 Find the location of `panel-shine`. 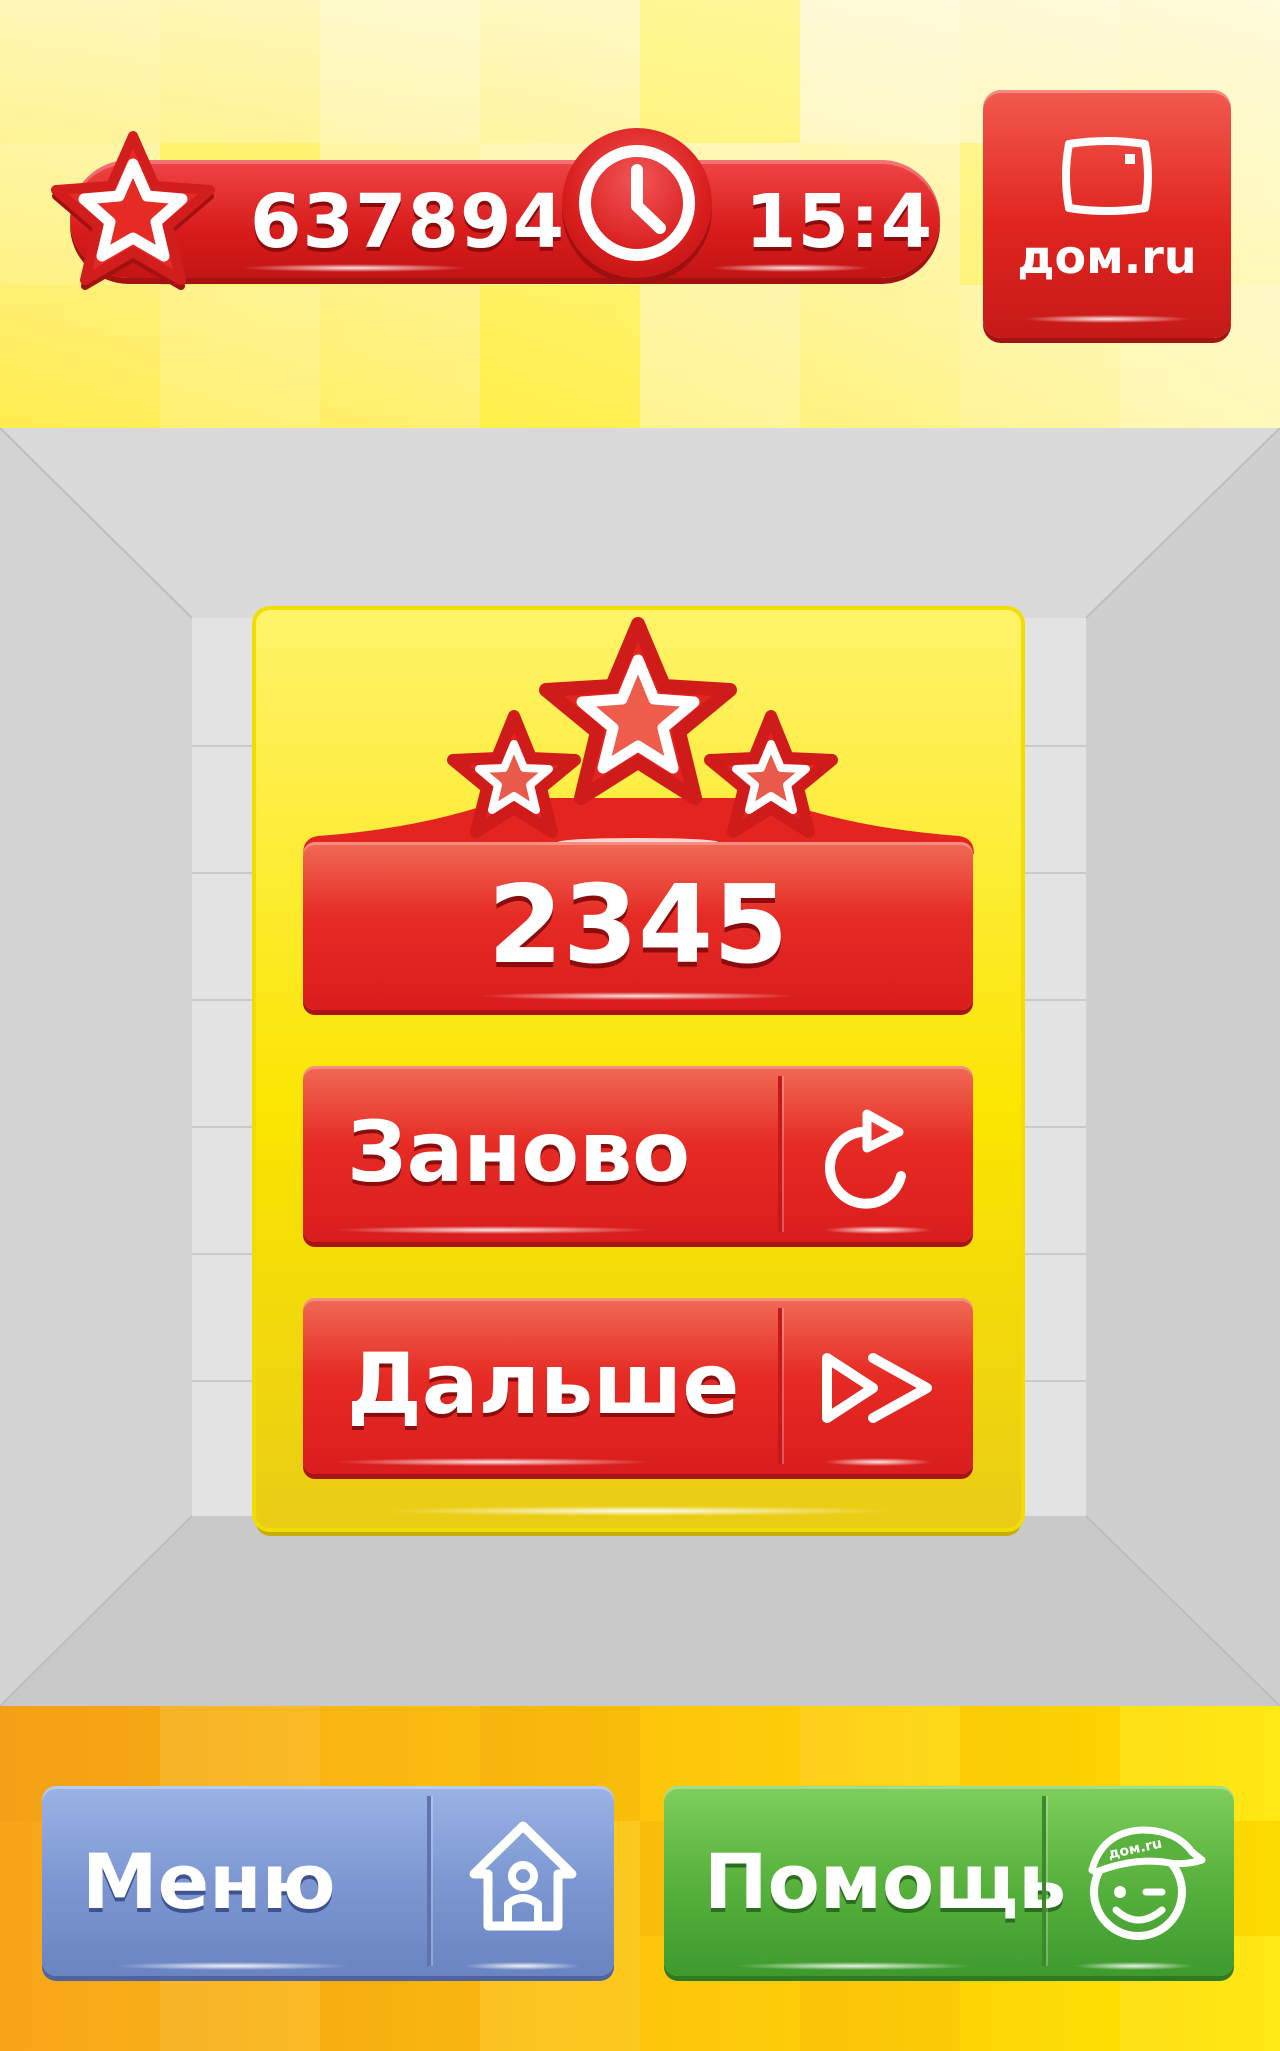

panel-shine is located at coordinates (638, 1511).